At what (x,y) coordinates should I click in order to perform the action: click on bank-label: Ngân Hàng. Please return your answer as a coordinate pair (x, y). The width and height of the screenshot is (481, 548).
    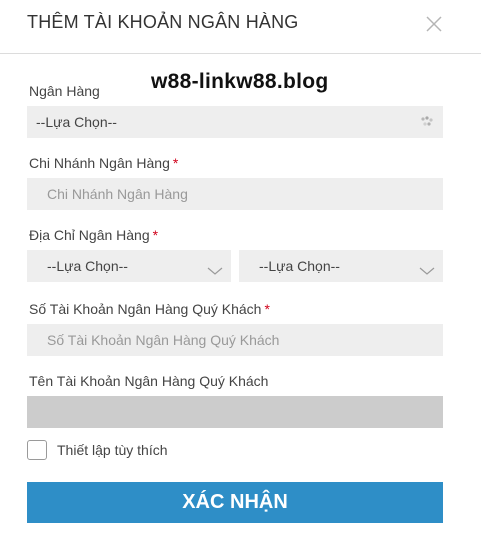
    Looking at the image, I should click on (64, 91).